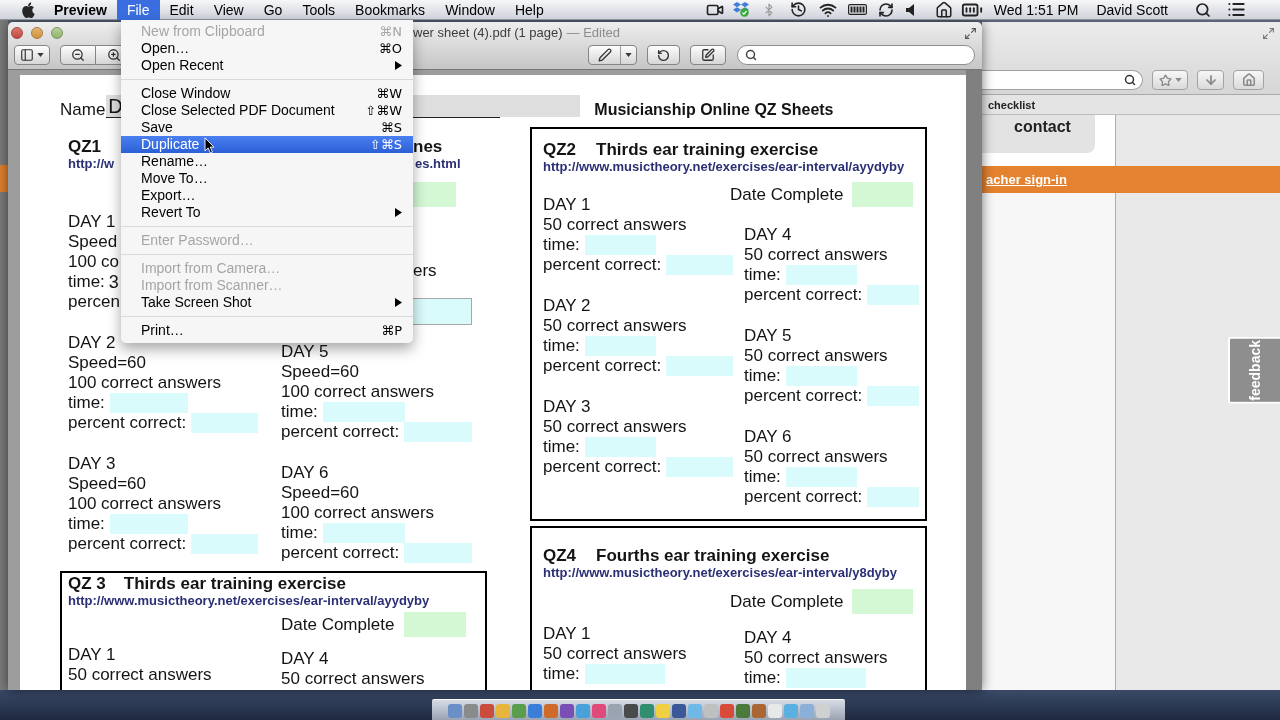 The image size is (1280, 720). What do you see at coordinates (391, 330) in the screenshot?
I see `keyboard-shortcut: ⌘P` at bounding box center [391, 330].